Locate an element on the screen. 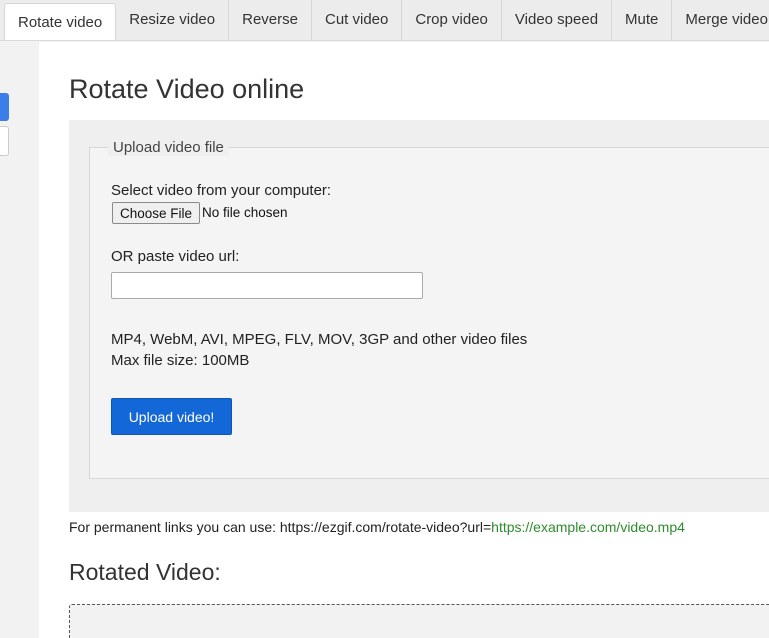 The height and width of the screenshot is (638, 769). result-output-area is located at coordinates (419, 621).